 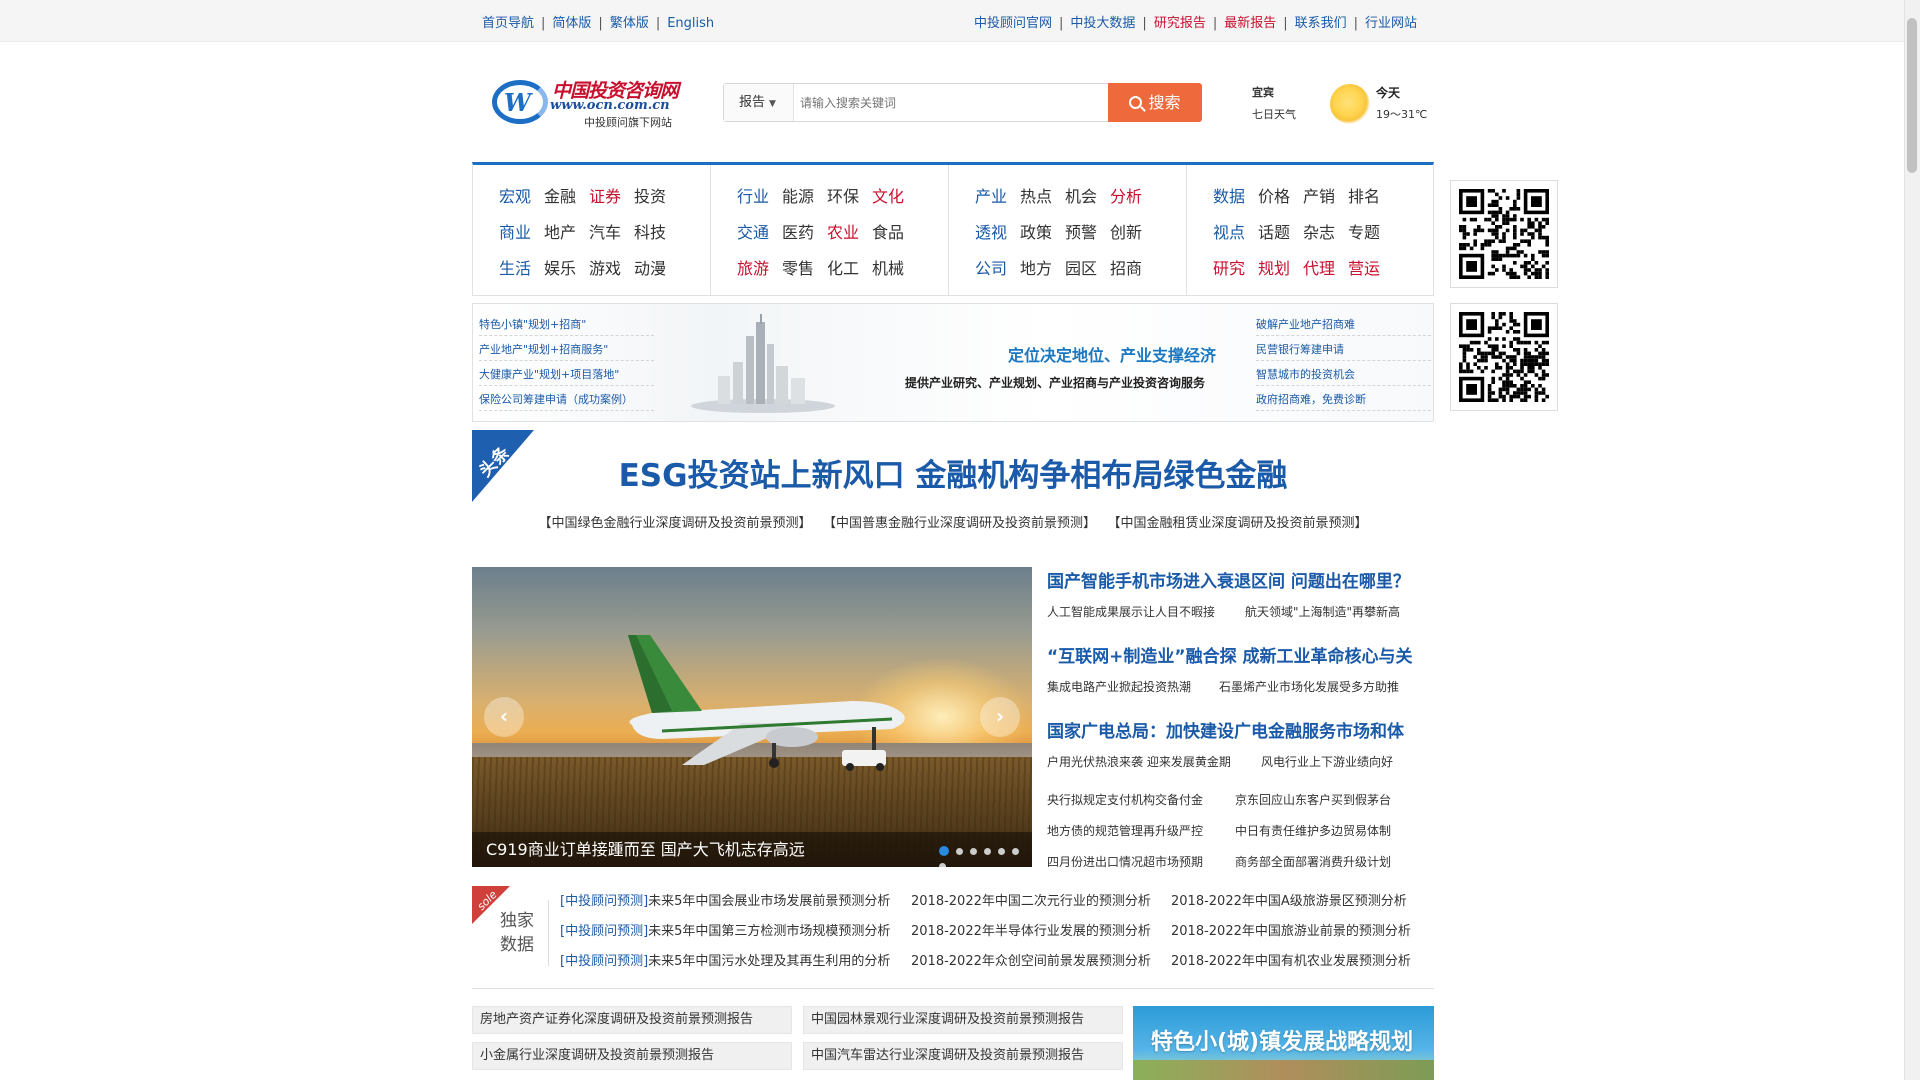 What do you see at coordinates (1241, 523) in the screenshot?
I see `related-report-link: 【中国金融租赁业深度调研及投资前景预测】` at bounding box center [1241, 523].